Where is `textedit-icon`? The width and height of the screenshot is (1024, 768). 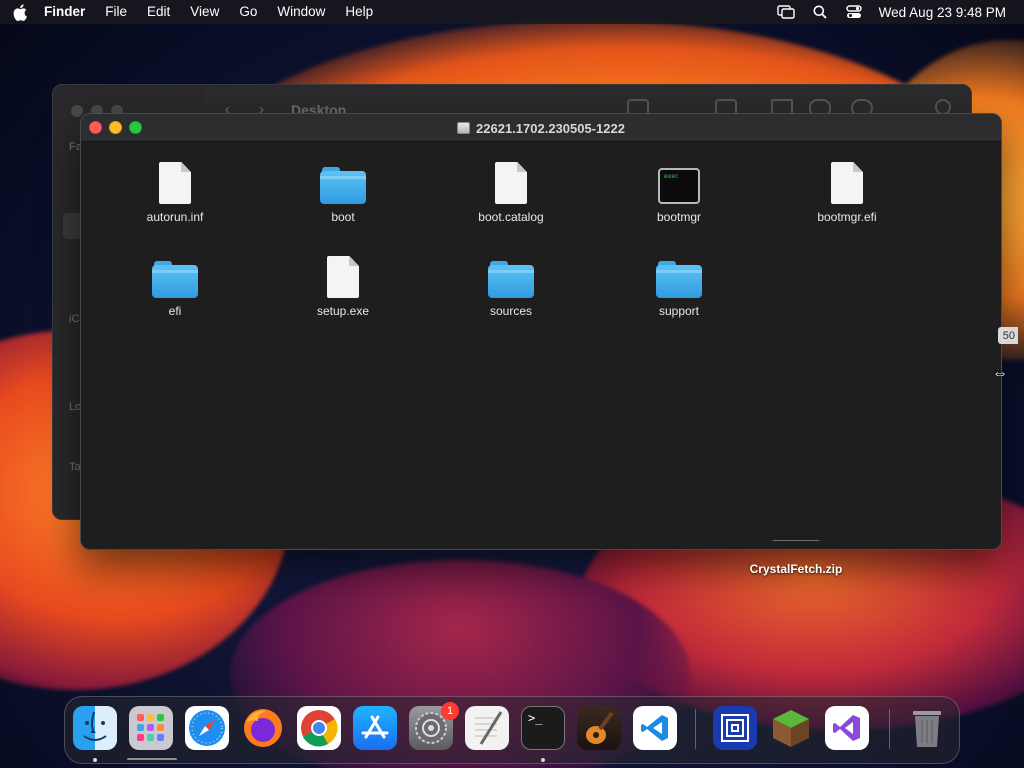 textedit-icon is located at coordinates (487, 728).